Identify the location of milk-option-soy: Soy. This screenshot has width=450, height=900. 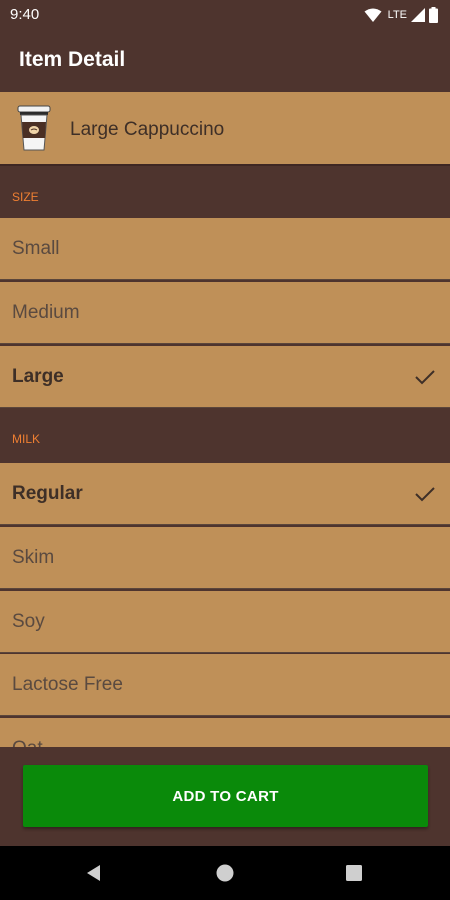
(225, 622).